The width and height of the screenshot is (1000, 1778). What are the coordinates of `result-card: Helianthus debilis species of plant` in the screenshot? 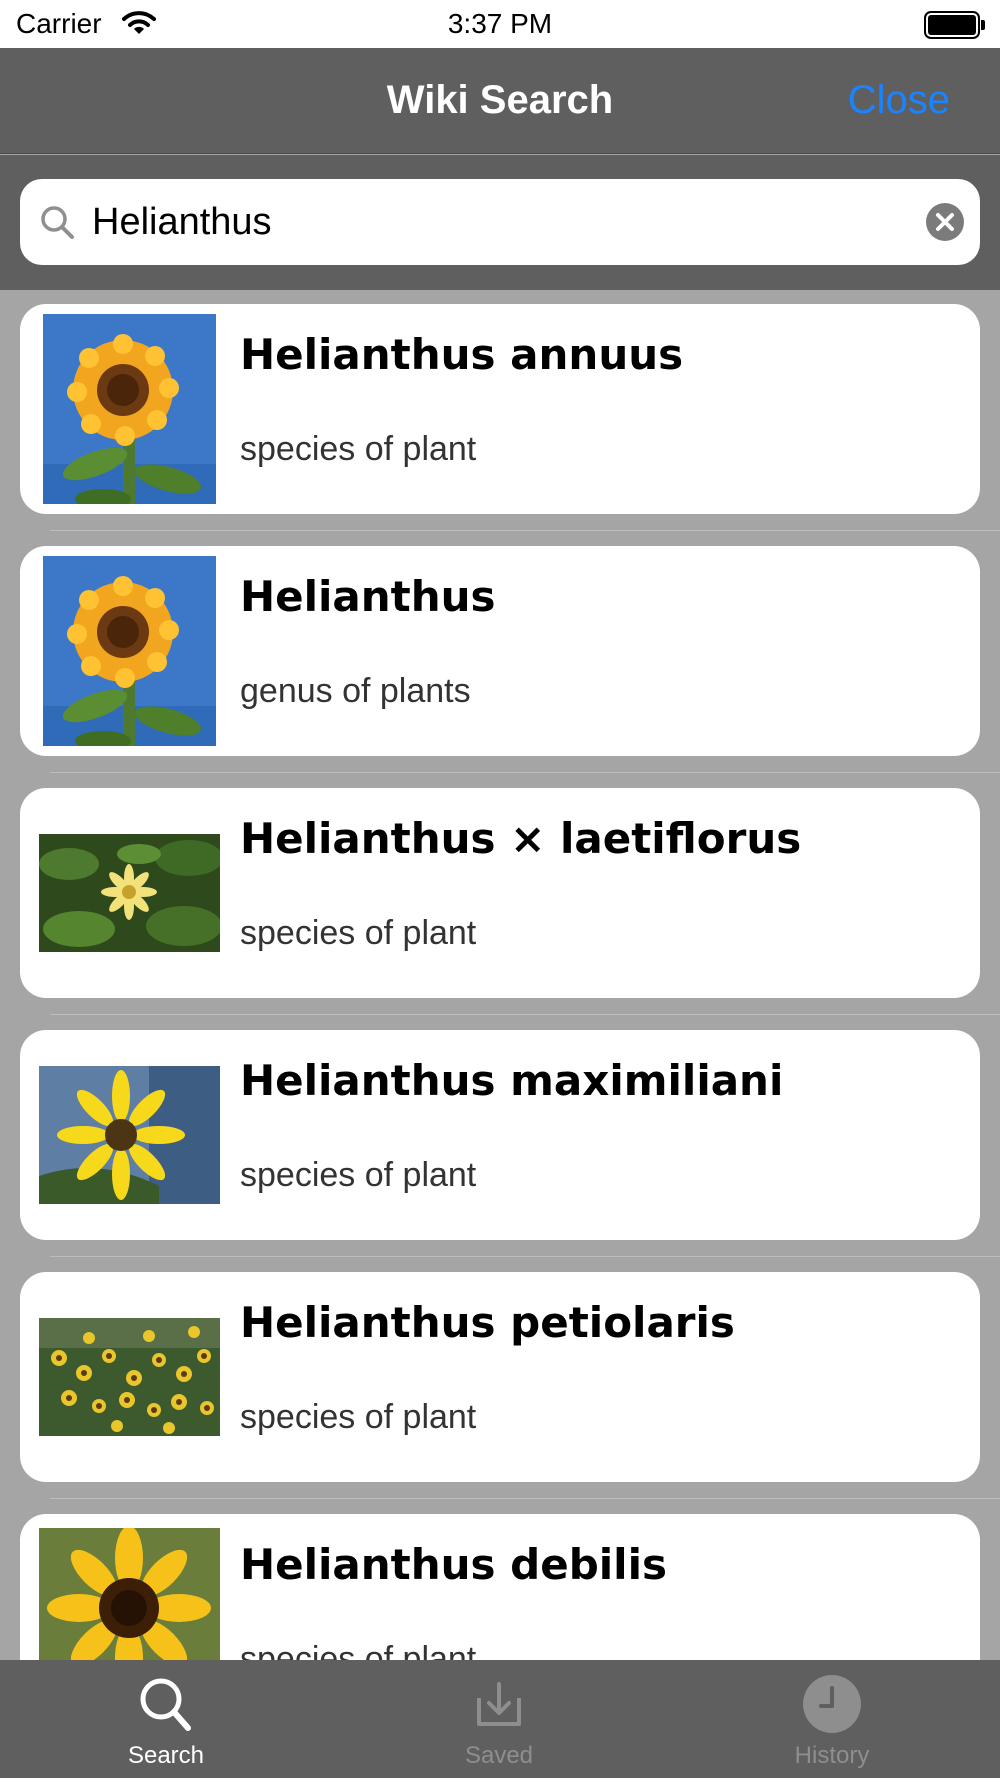 It's located at (500, 1587).